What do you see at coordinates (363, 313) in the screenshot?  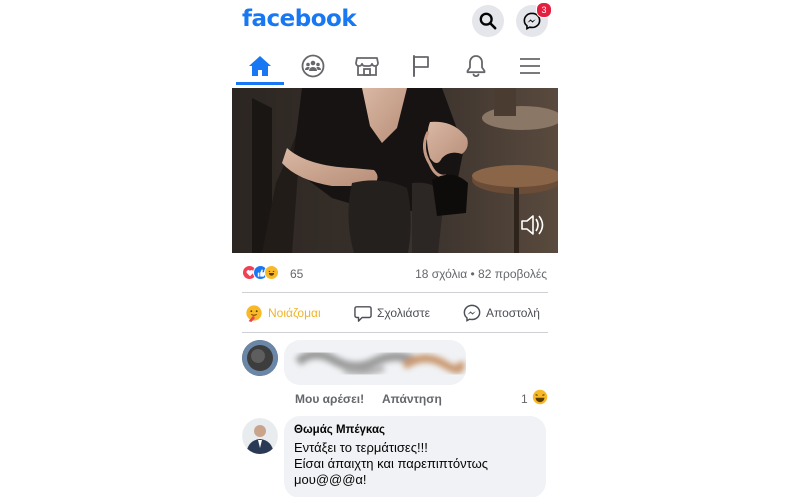 I see `comment-icon` at bounding box center [363, 313].